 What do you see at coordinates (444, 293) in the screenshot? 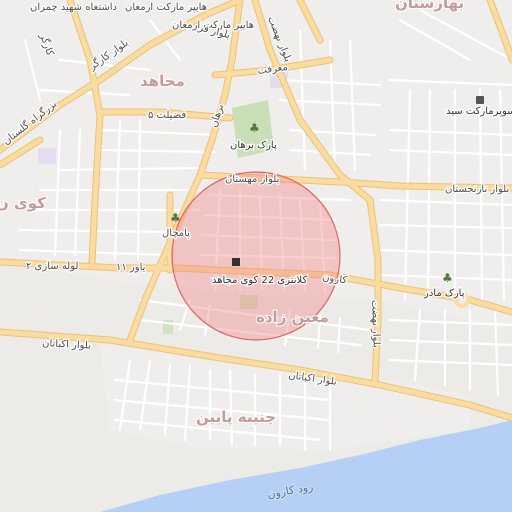
I see `poi-label-park-madar: پارک مادر` at bounding box center [444, 293].